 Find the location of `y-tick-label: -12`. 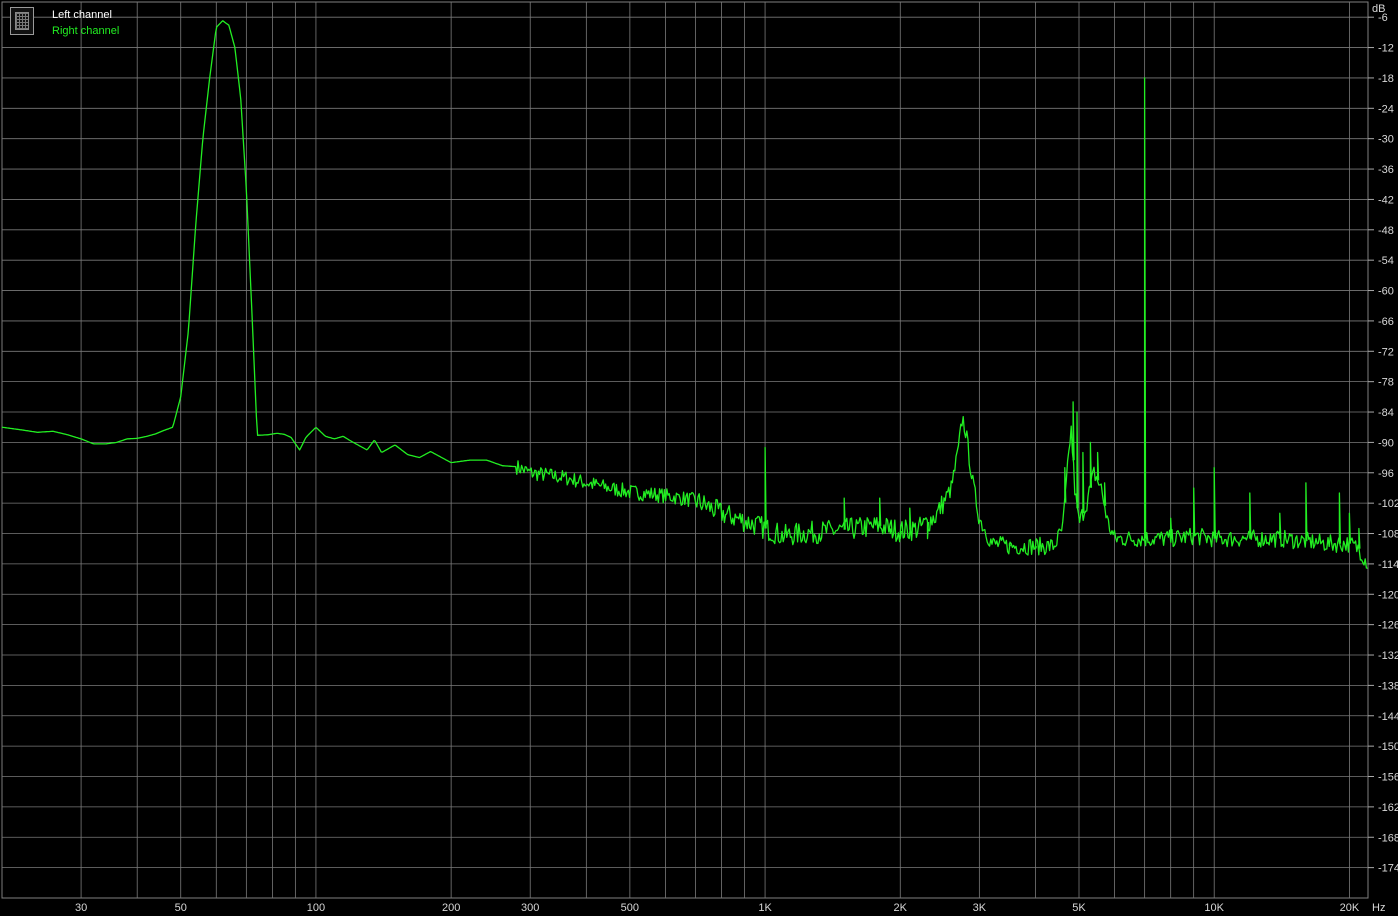

y-tick-label: -12 is located at coordinates (1386, 49).